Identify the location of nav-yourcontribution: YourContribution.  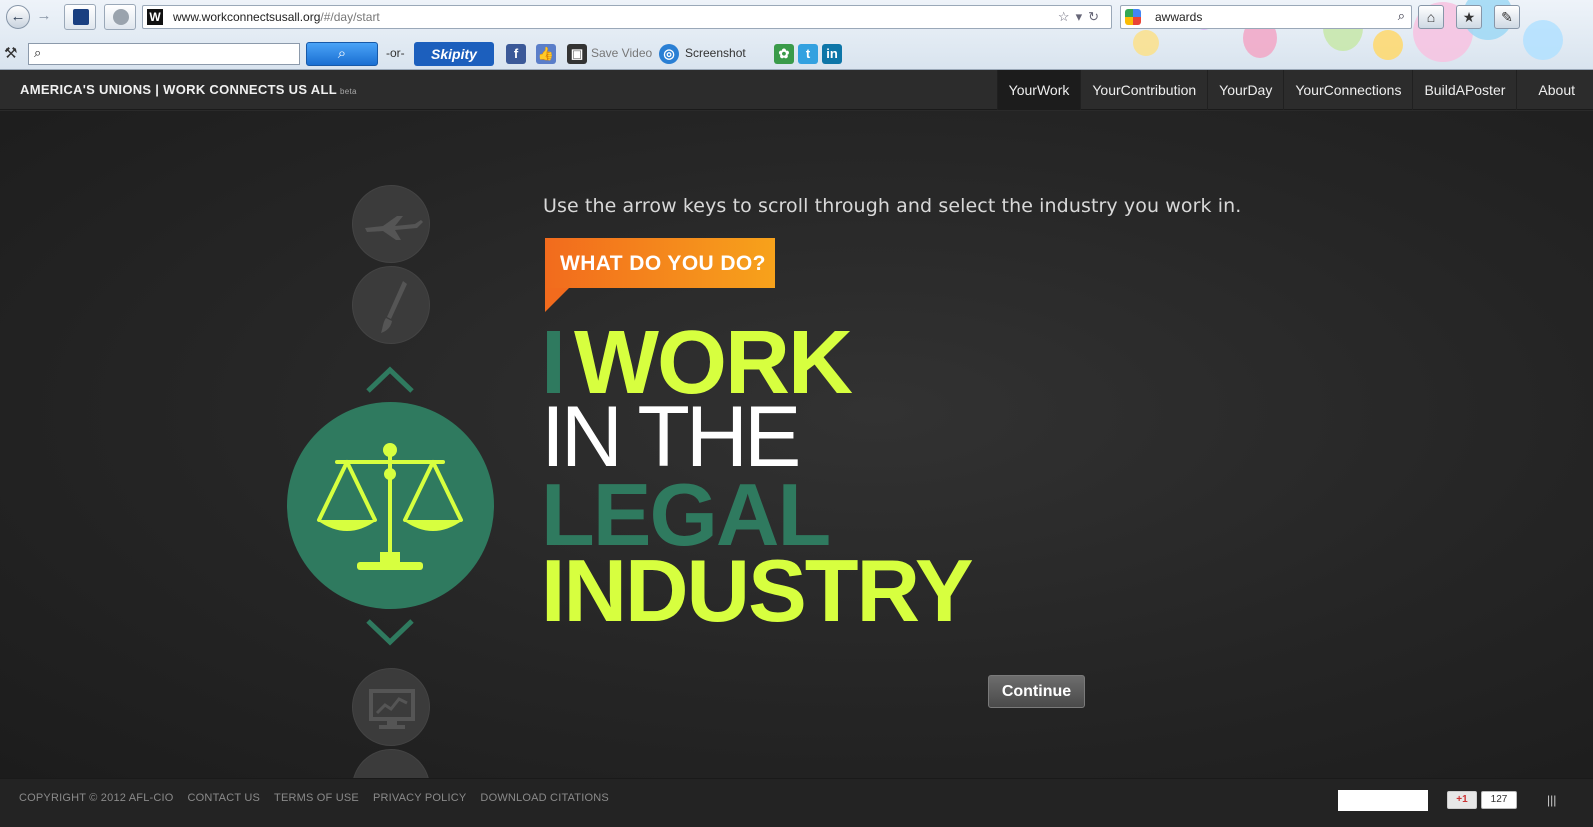
(1143, 90).